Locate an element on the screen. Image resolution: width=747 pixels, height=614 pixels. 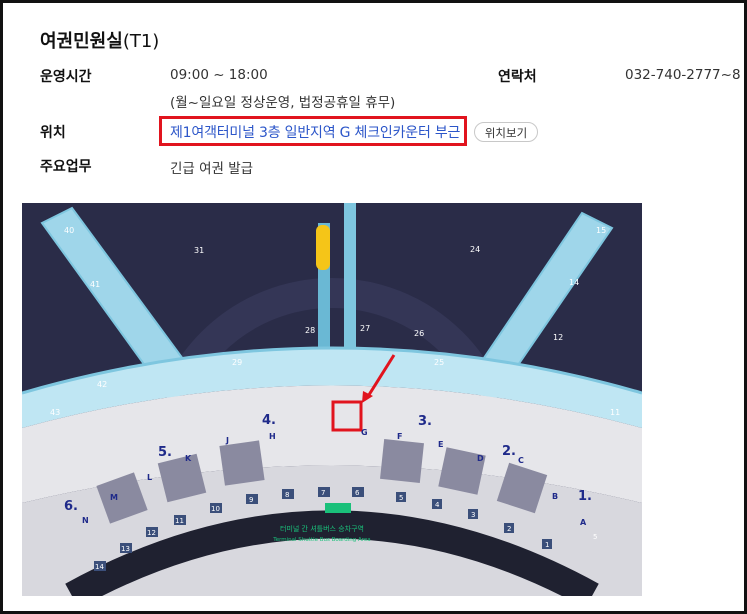
exit-label: 14 is located at coordinates (99, 567).